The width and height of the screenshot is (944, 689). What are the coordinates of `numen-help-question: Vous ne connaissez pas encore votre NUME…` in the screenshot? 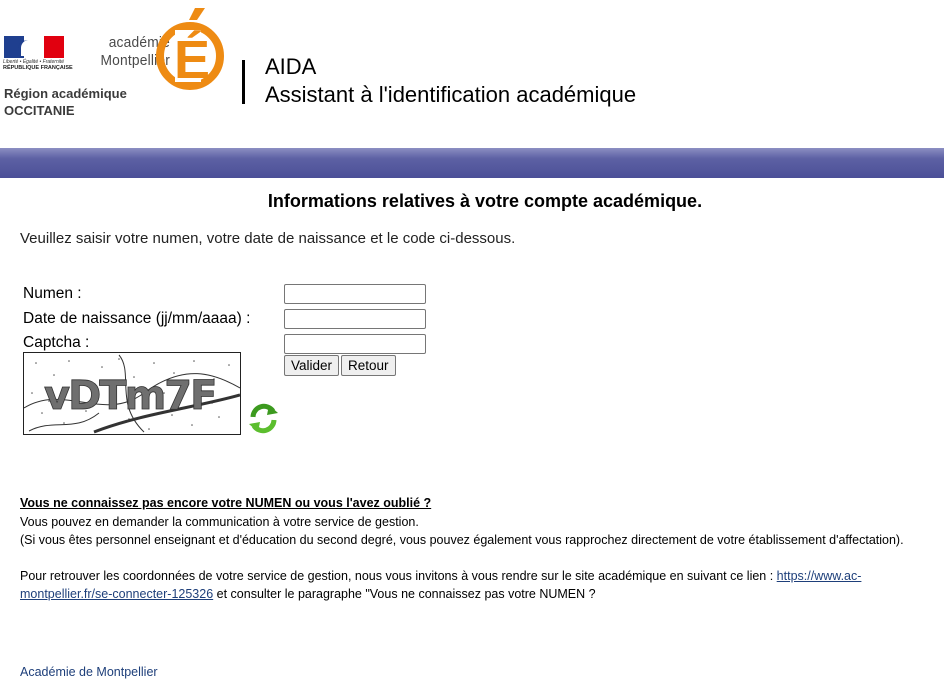 It's located at (226, 503).